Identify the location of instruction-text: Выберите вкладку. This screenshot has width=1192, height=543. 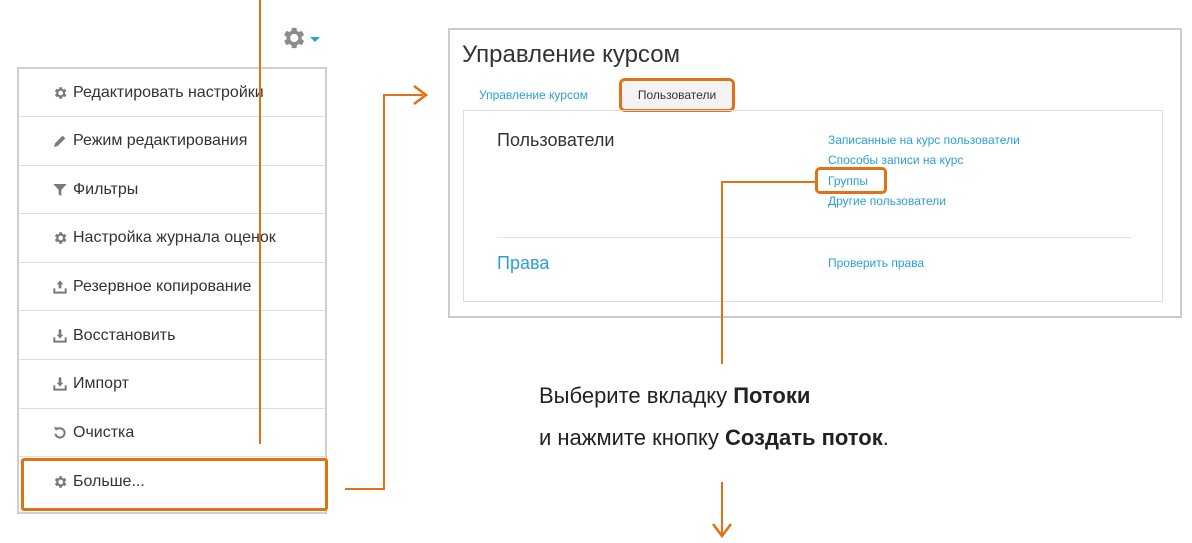
(636, 395).